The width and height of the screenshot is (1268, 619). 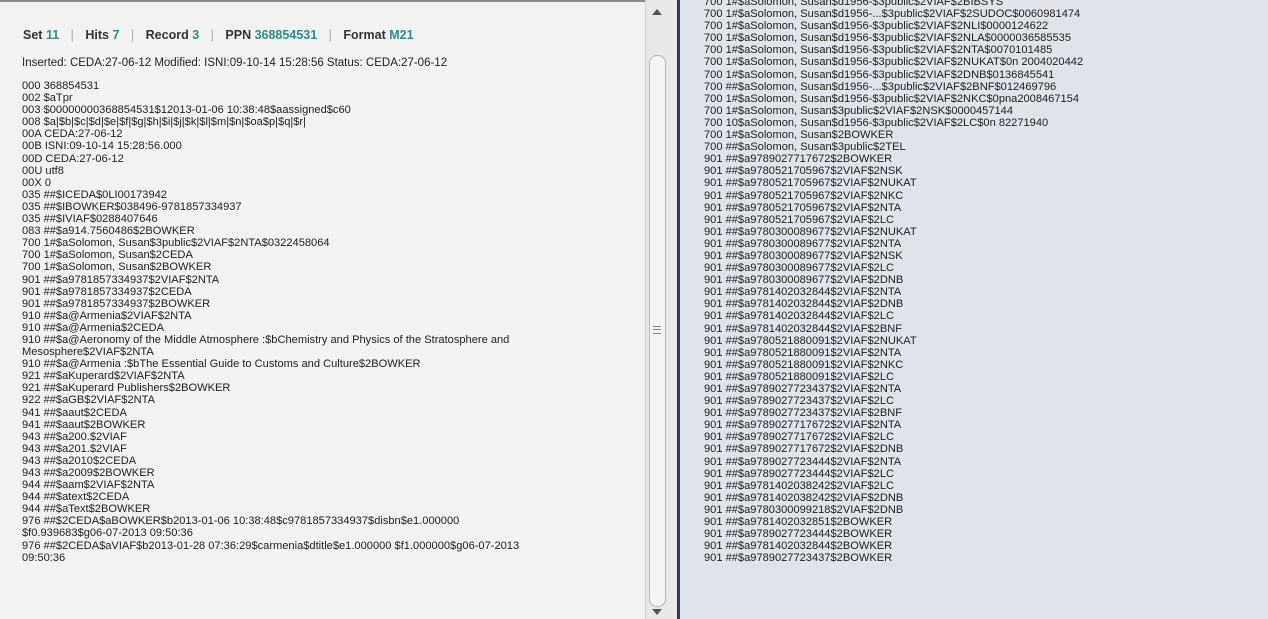 I want to click on record-field-line: 09:50:36, so click(x=44, y=557).